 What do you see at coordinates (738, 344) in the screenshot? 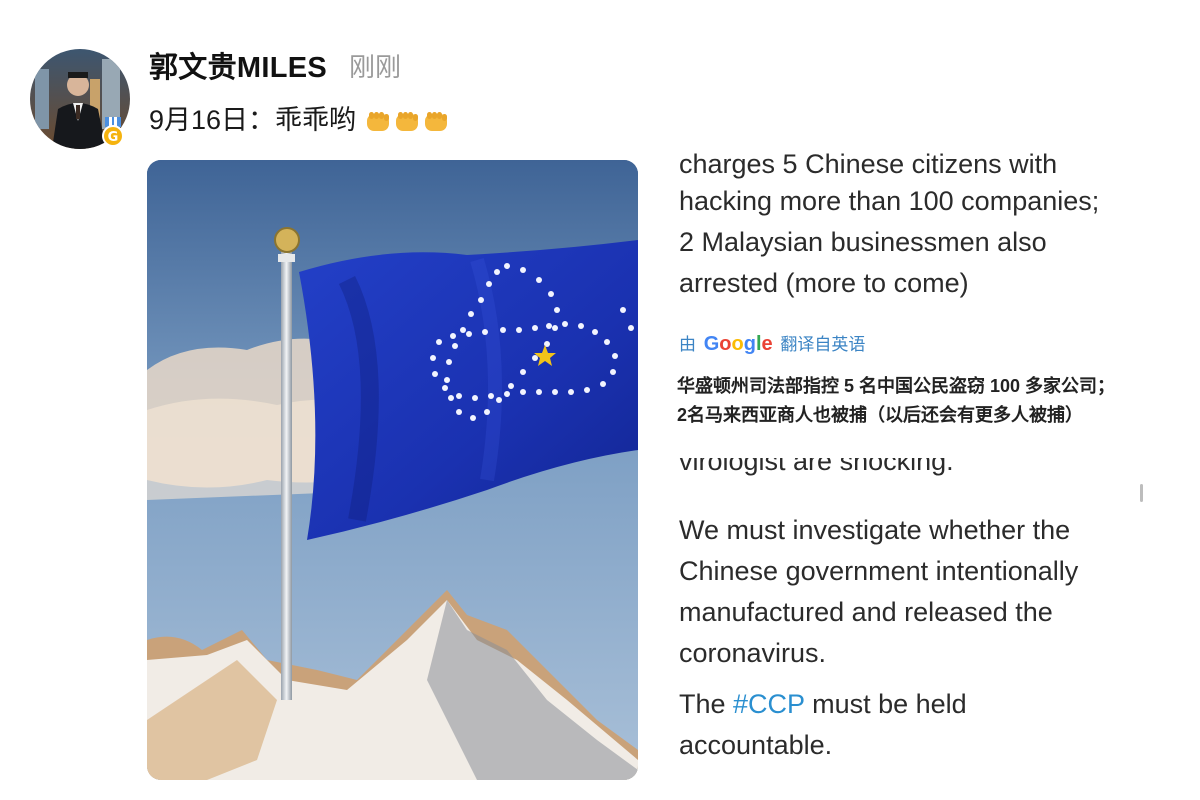
I see `google-logo: Google` at bounding box center [738, 344].